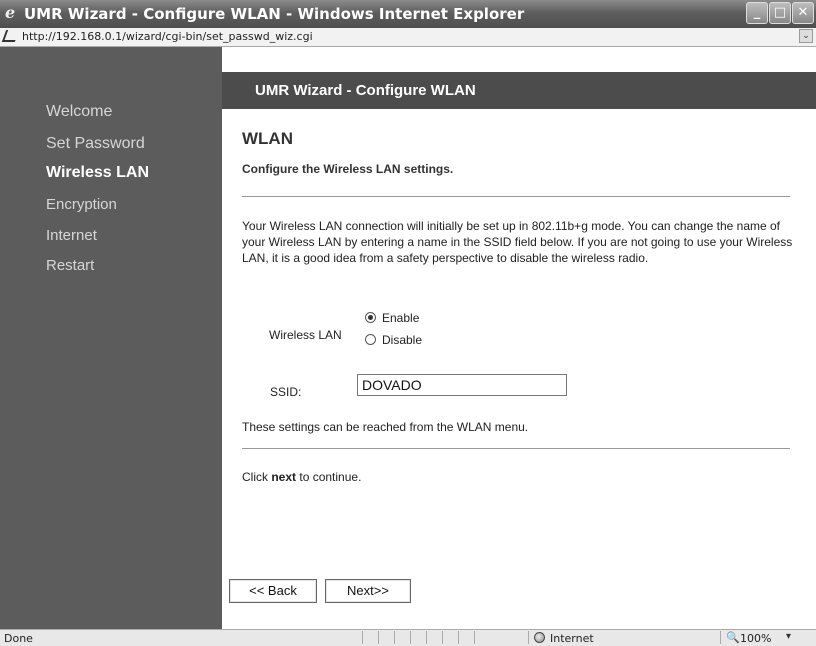 Image resolution: width=816 pixels, height=646 pixels. Describe the element at coordinates (780, 13) in the screenshot. I see `maximize-button: □` at that location.